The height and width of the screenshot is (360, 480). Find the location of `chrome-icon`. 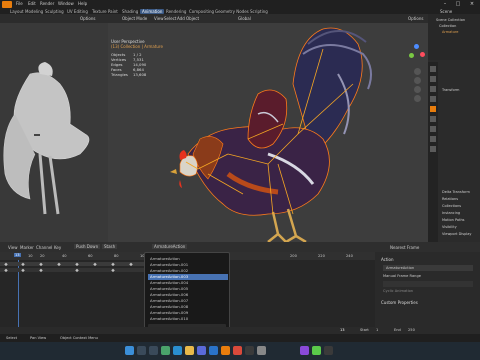

chrome-icon is located at coordinates (237, 350).